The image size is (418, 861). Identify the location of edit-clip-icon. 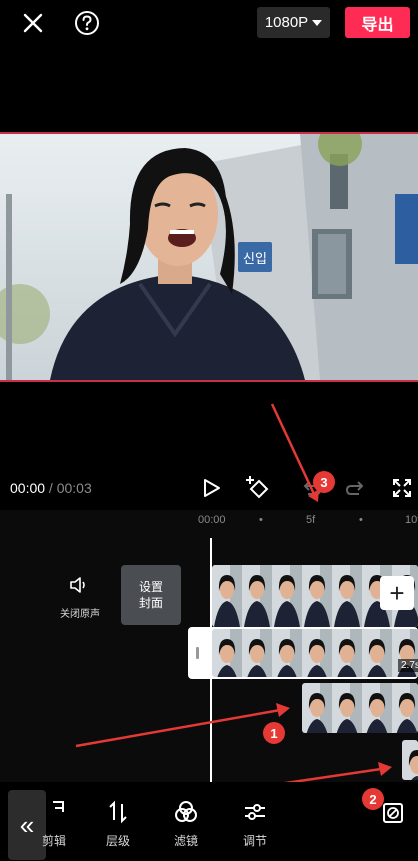
(58, 806).